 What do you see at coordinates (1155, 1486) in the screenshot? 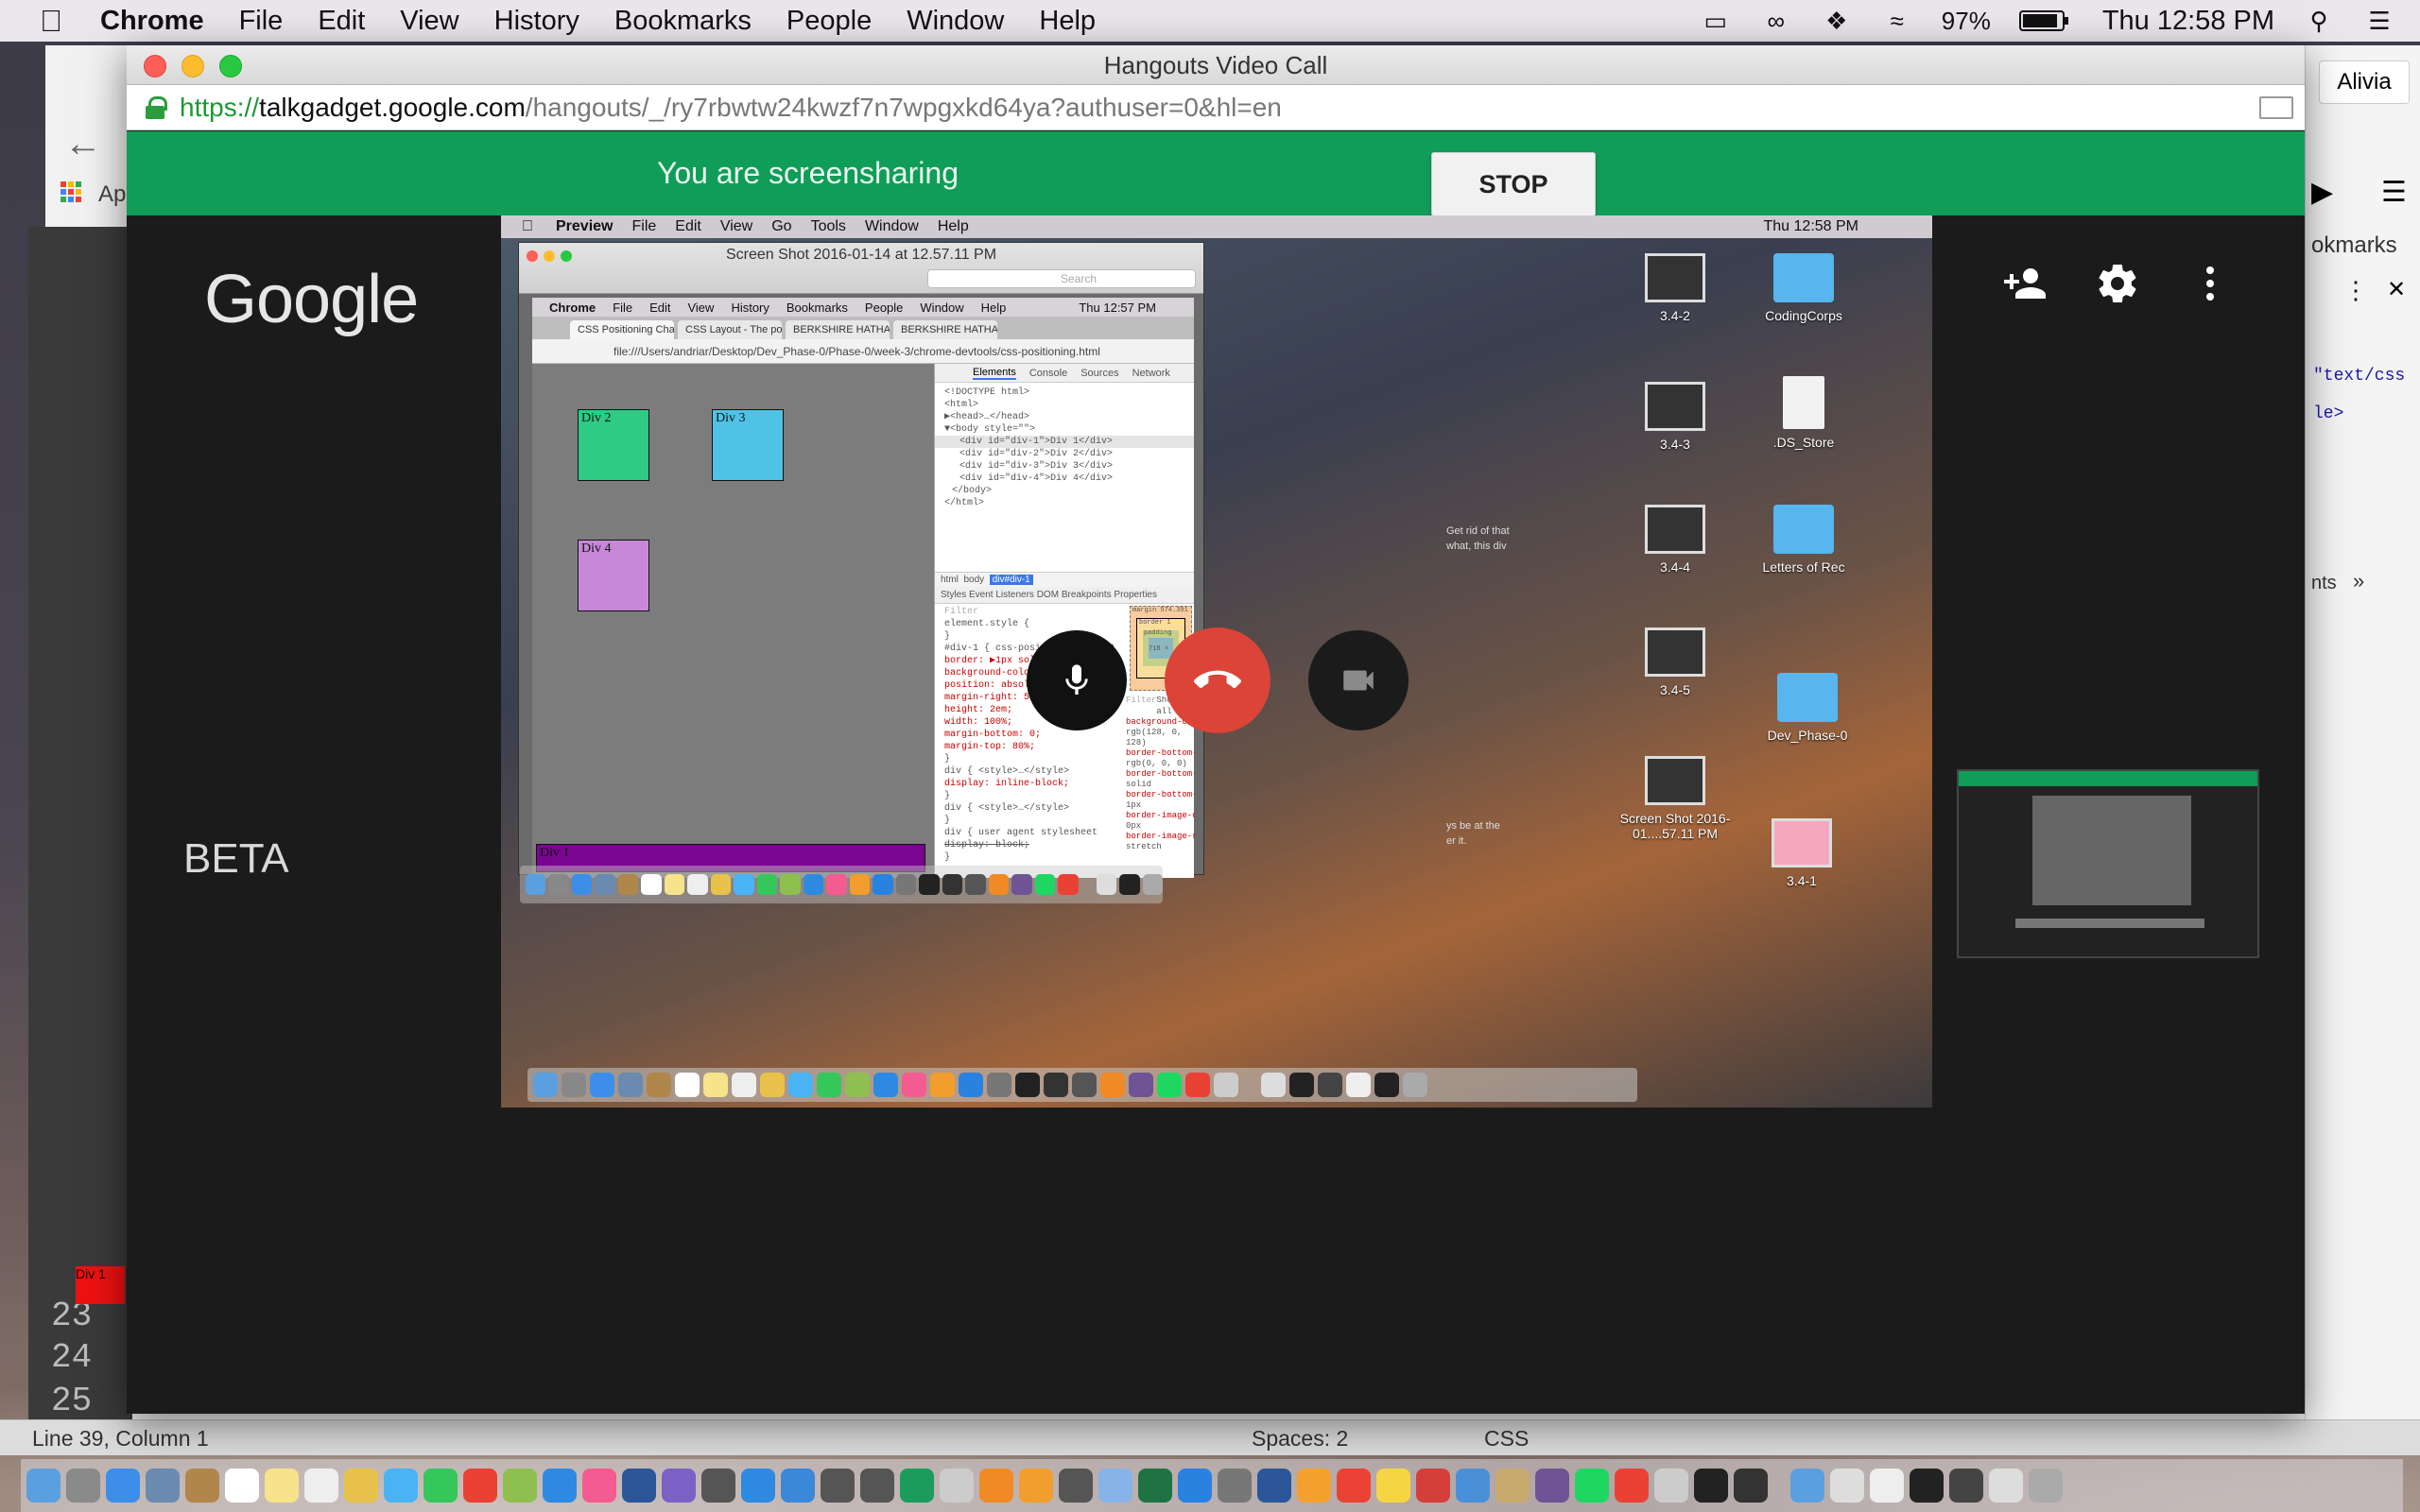
I see `excel-icon` at bounding box center [1155, 1486].